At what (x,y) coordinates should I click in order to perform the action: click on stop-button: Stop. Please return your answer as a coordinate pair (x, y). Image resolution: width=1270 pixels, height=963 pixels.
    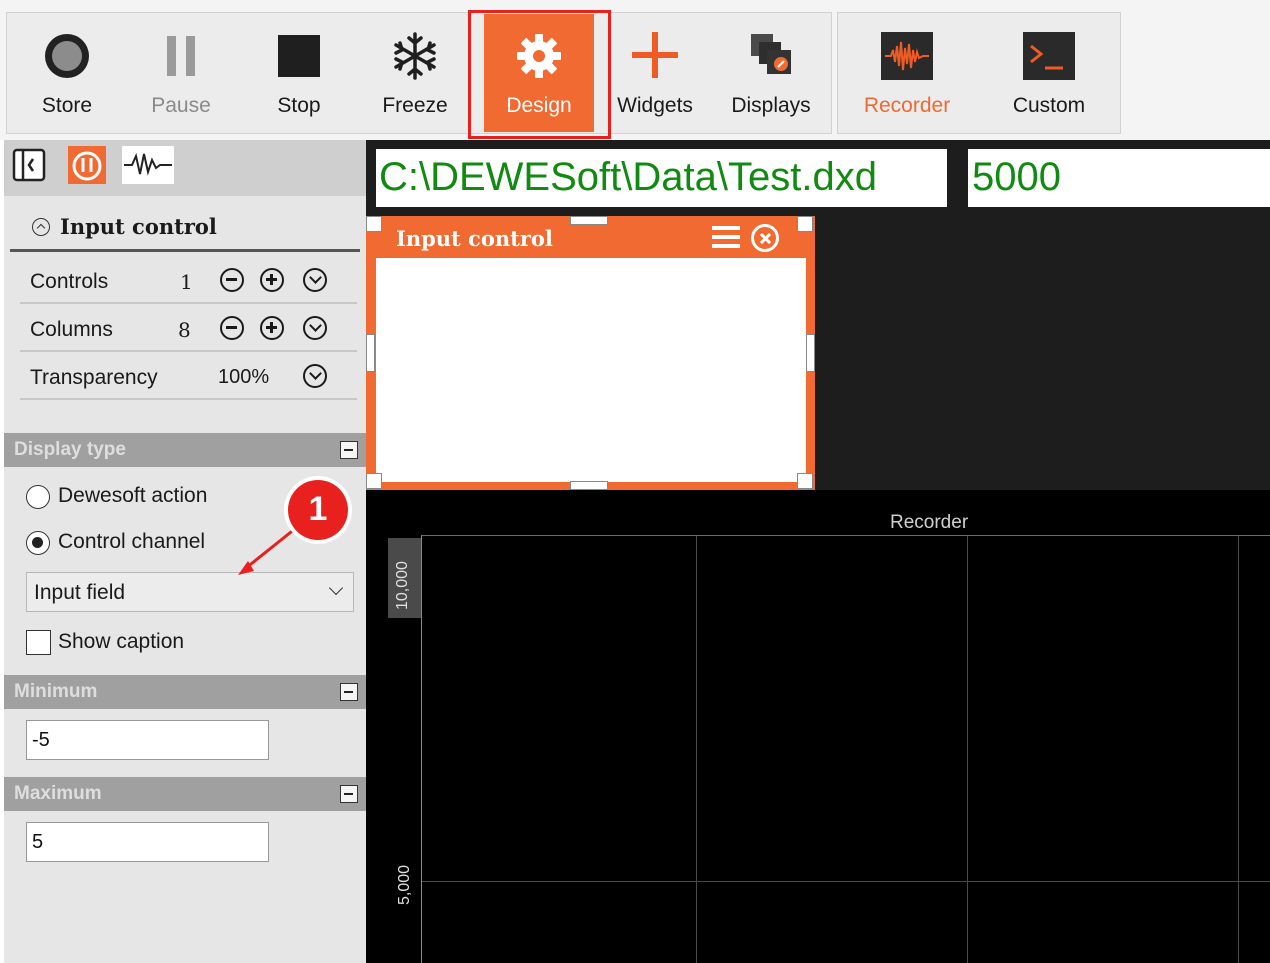
    Looking at the image, I should click on (299, 73).